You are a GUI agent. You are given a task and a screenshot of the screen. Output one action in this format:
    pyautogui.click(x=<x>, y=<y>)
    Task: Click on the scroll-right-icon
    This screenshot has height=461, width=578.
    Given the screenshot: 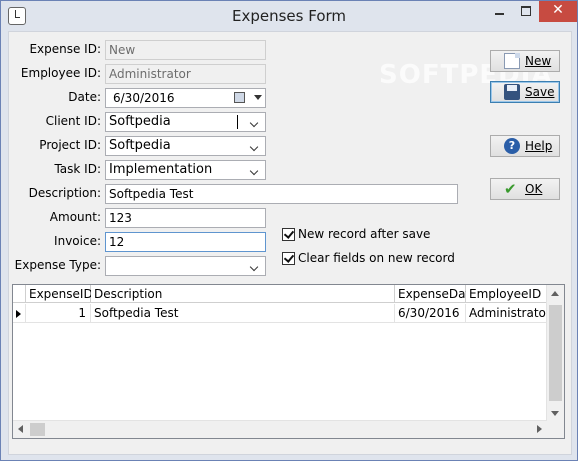 What is the action you would take?
    pyautogui.click(x=539, y=429)
    